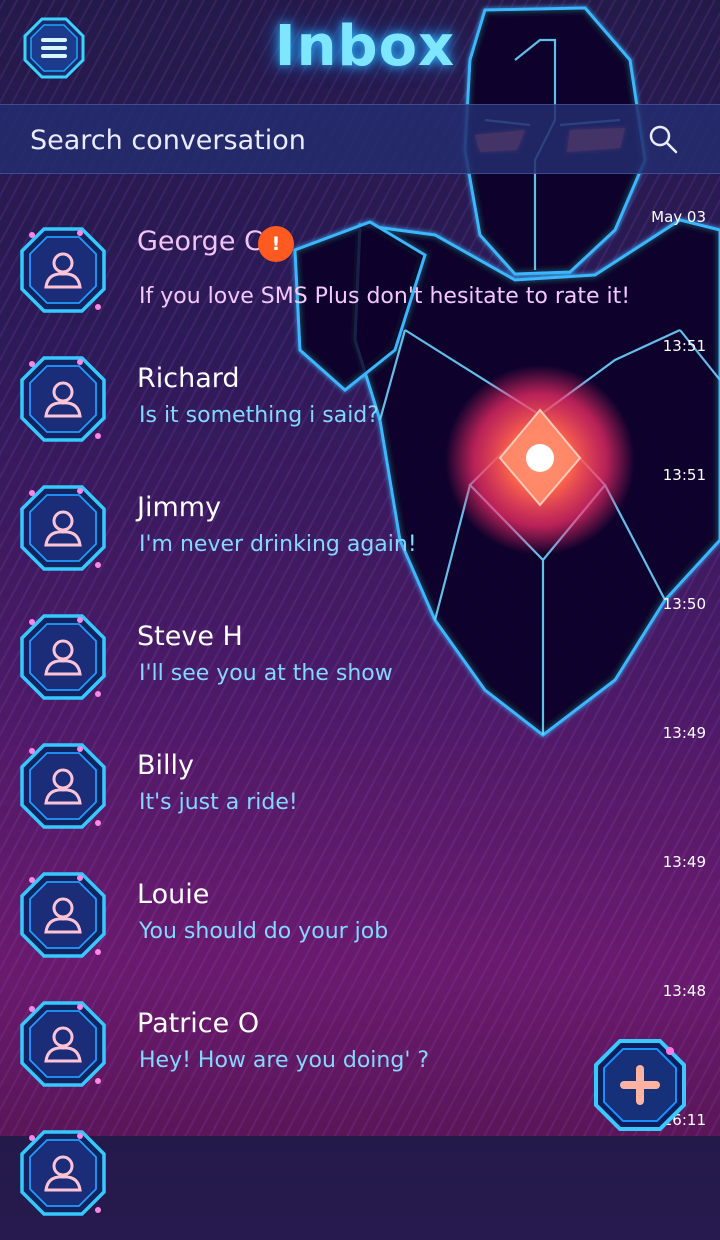 The width and height of the screenshot is (720, 1240). I want to click on conversation-row: Richard Is it something i said? 13:51, so click(360, 401).